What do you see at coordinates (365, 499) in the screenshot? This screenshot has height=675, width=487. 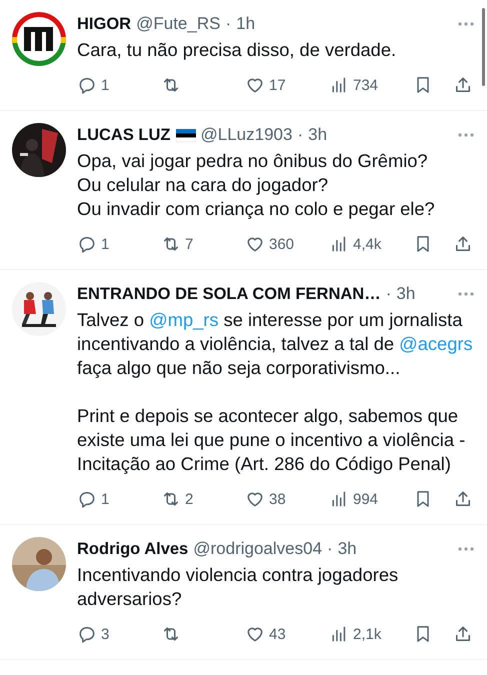 I see `count: 994` at bounding box center [365, 499].